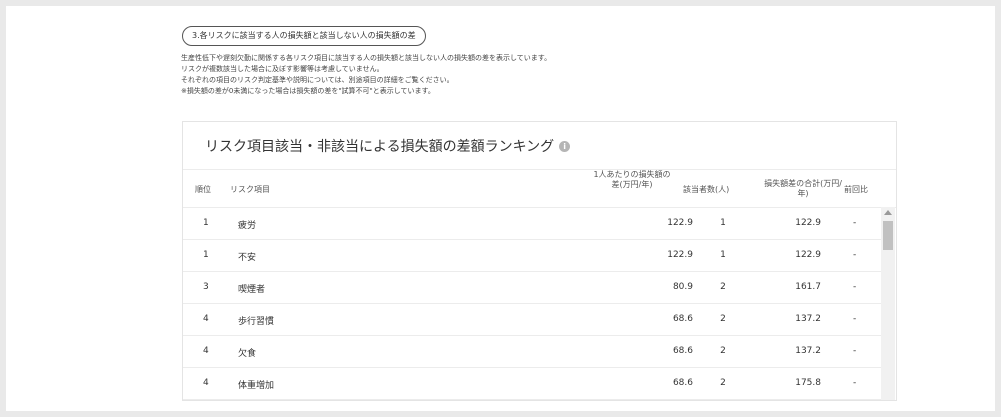 Image resolution: width=1001 pixels, height=417 pixels. Describe the element at coordinates (252, 290) in the screenshot. I see `cell-risk-item: 喫煙者` at that location.